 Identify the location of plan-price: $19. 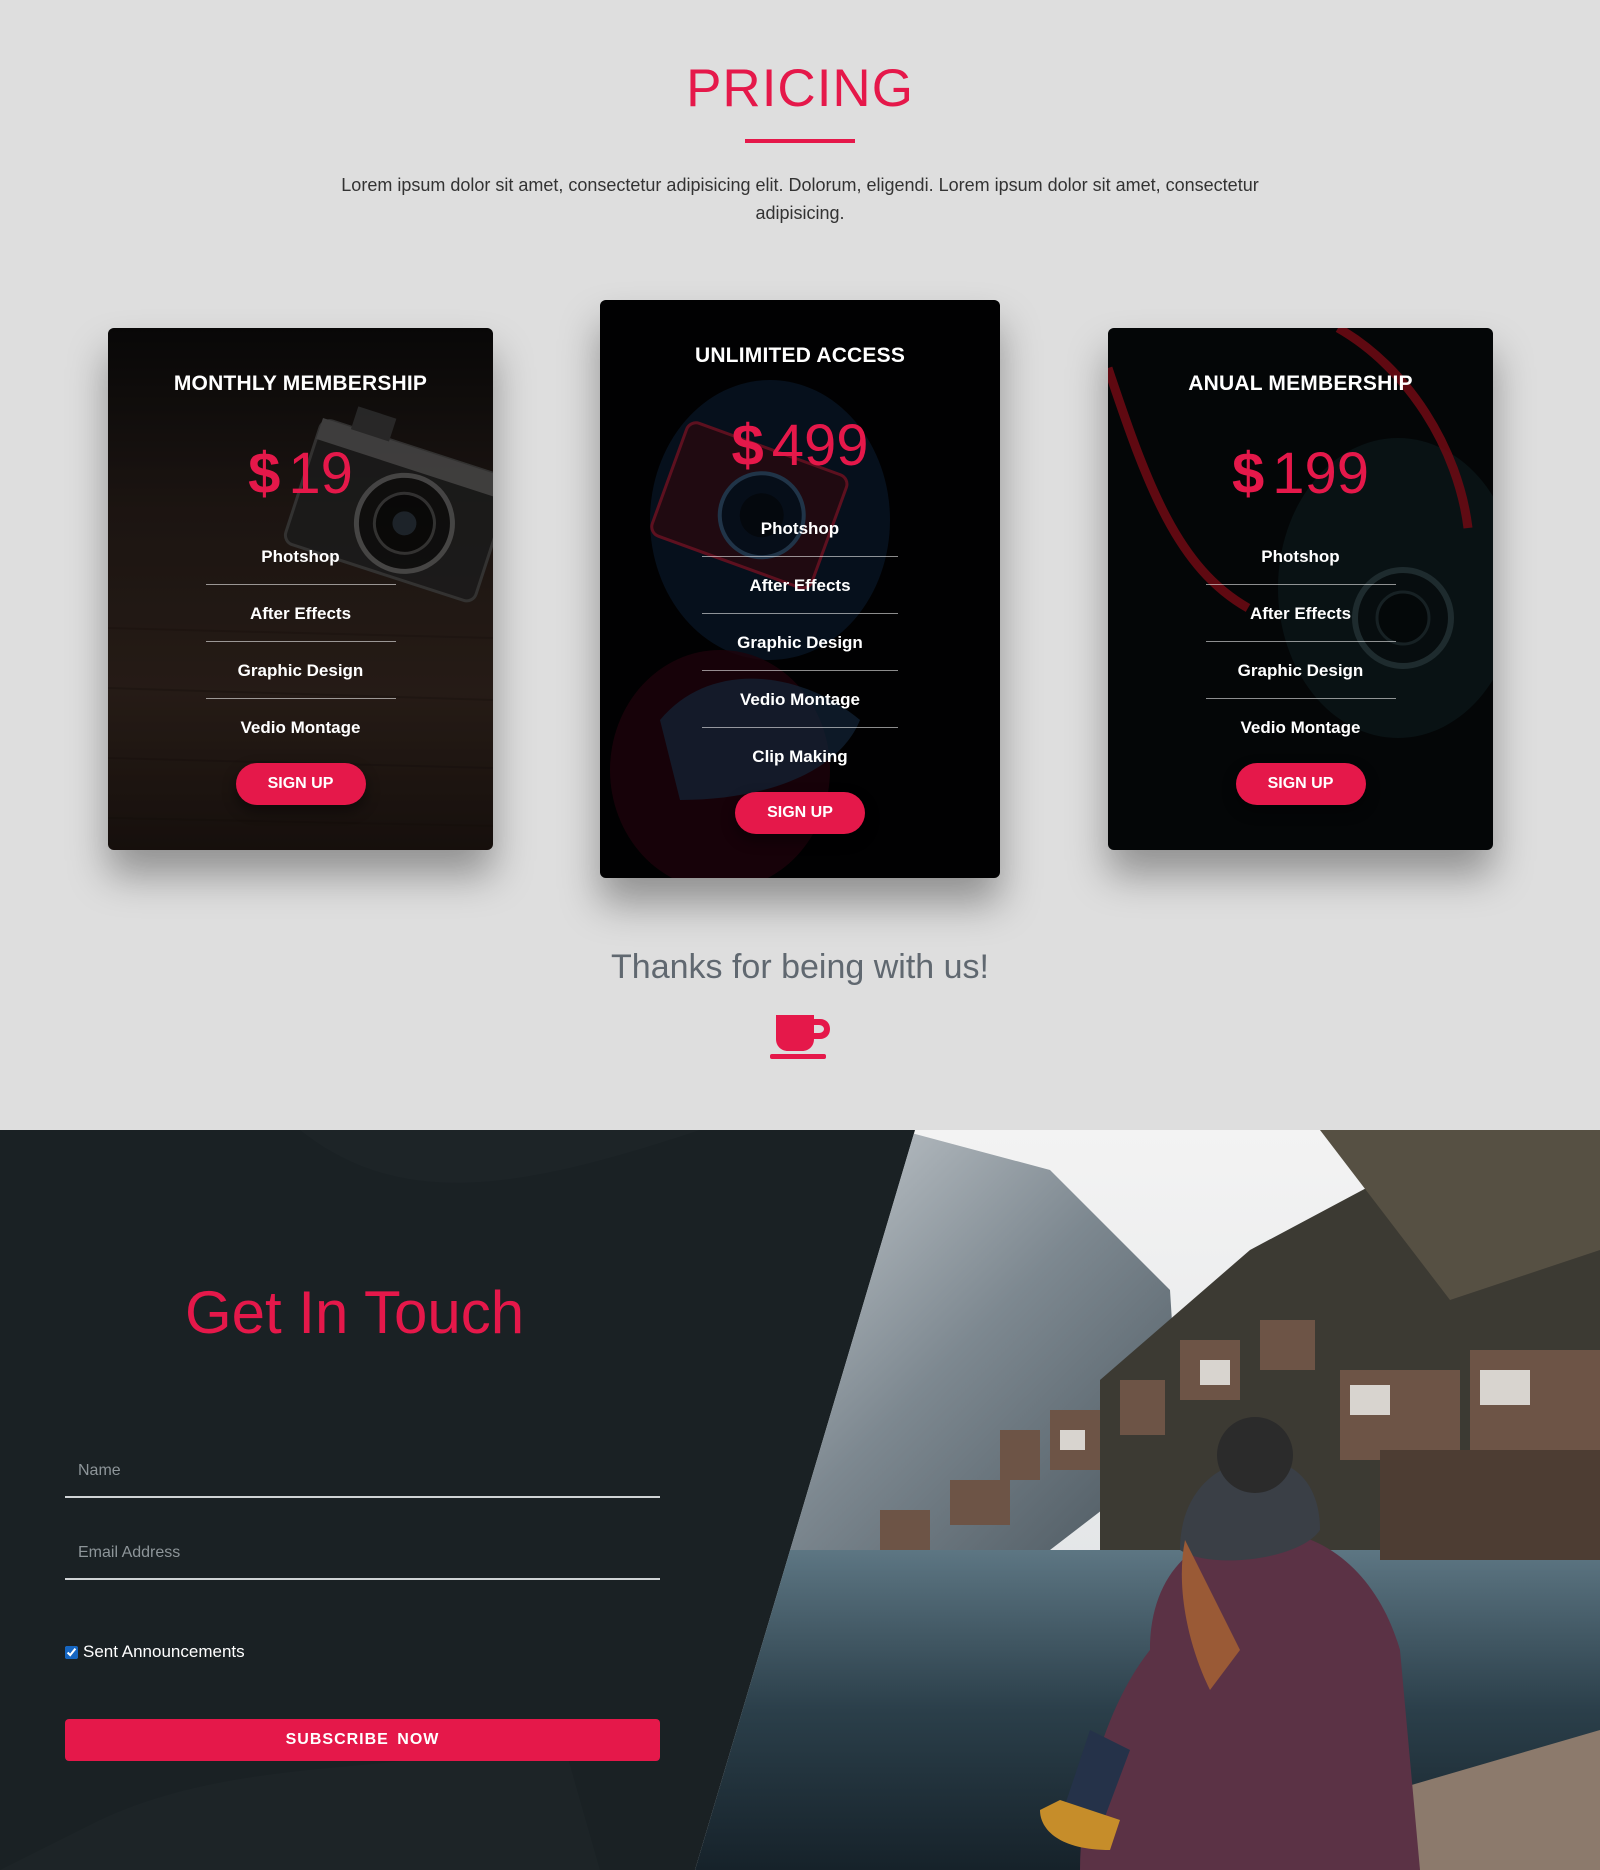
(300, 473).